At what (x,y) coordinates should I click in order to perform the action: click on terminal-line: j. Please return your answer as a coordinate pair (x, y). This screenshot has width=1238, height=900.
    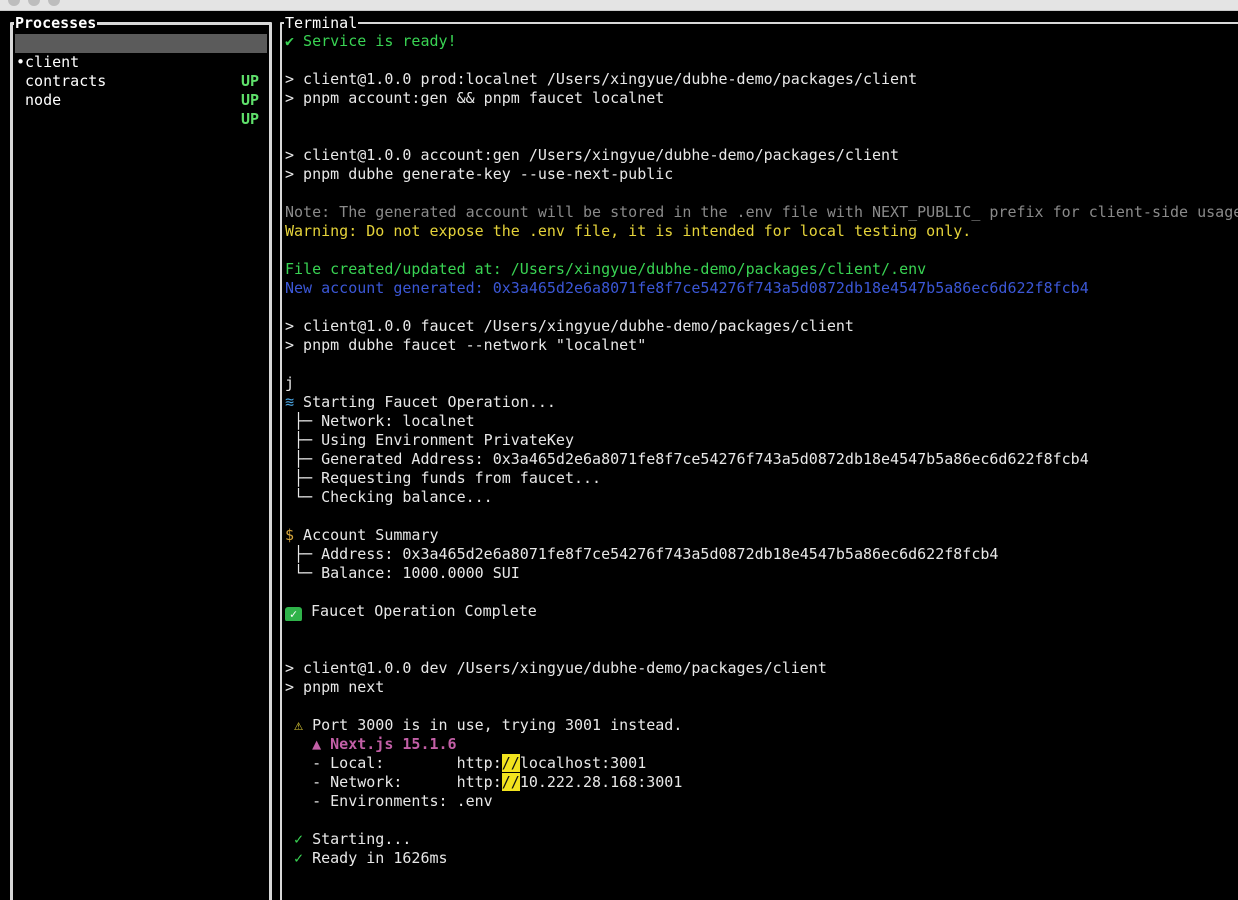
    Looking at the image, I should click on (290, 383).